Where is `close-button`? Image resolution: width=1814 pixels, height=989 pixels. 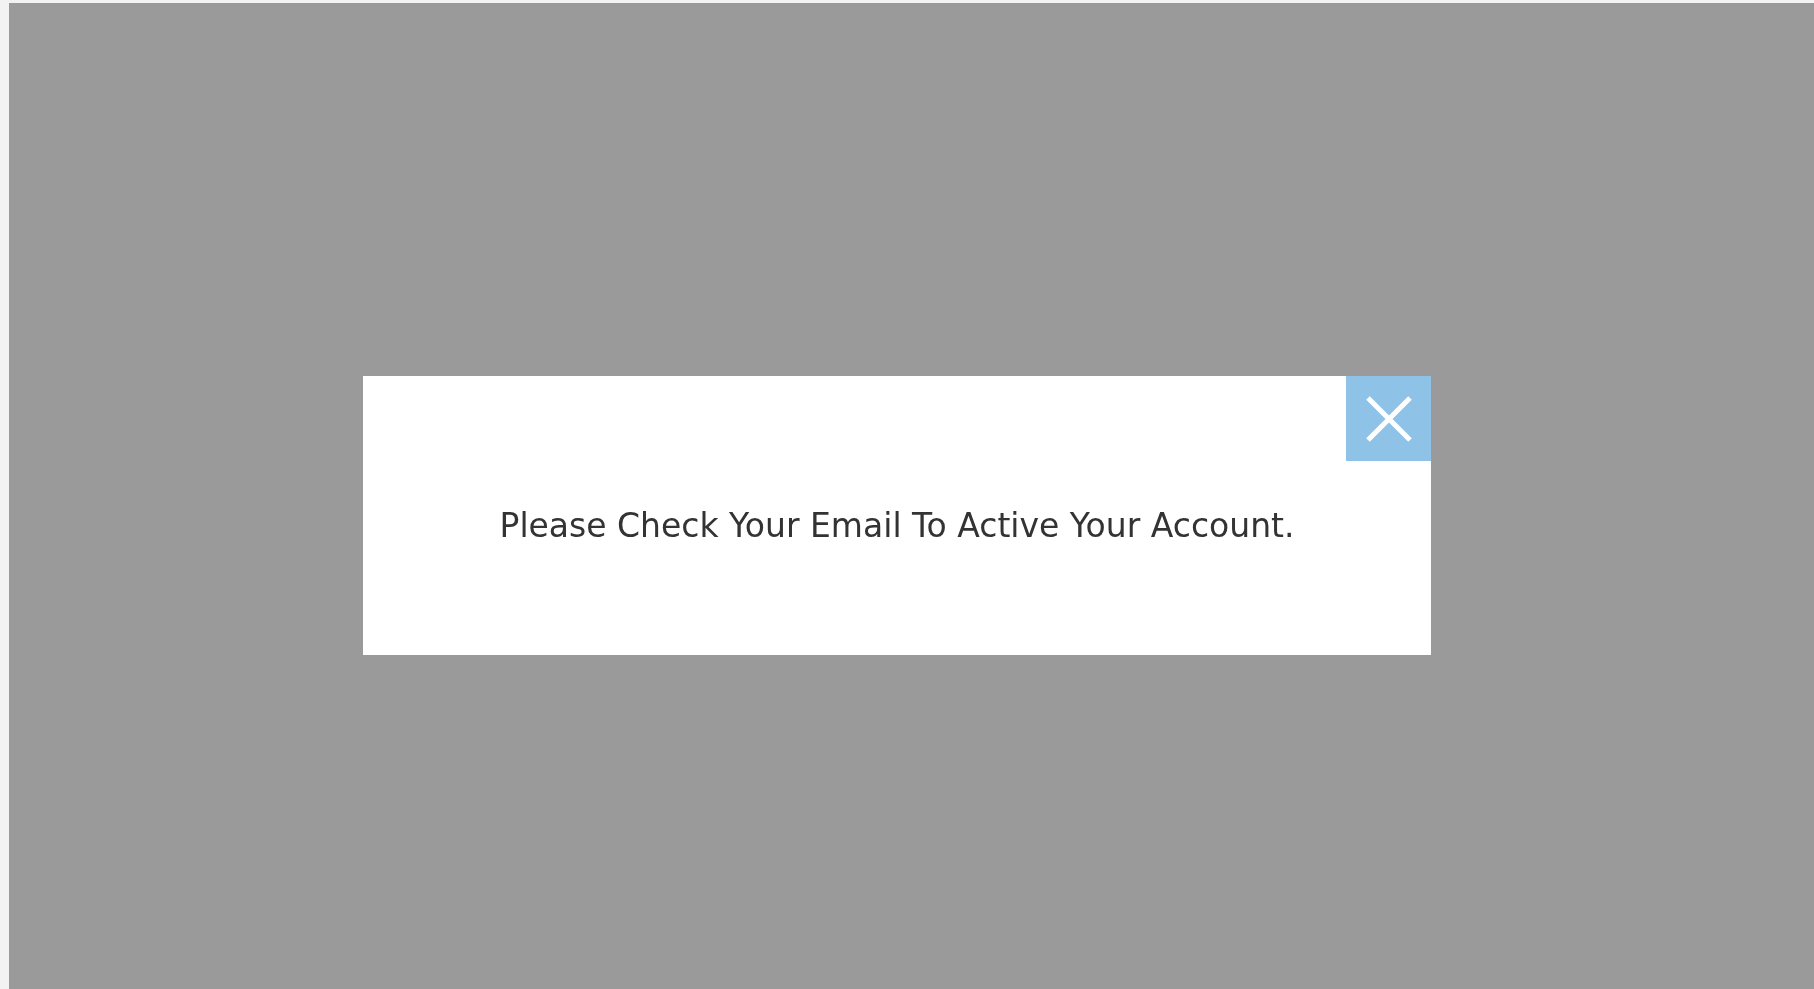
close-button is located at coordinates (1388, 418).